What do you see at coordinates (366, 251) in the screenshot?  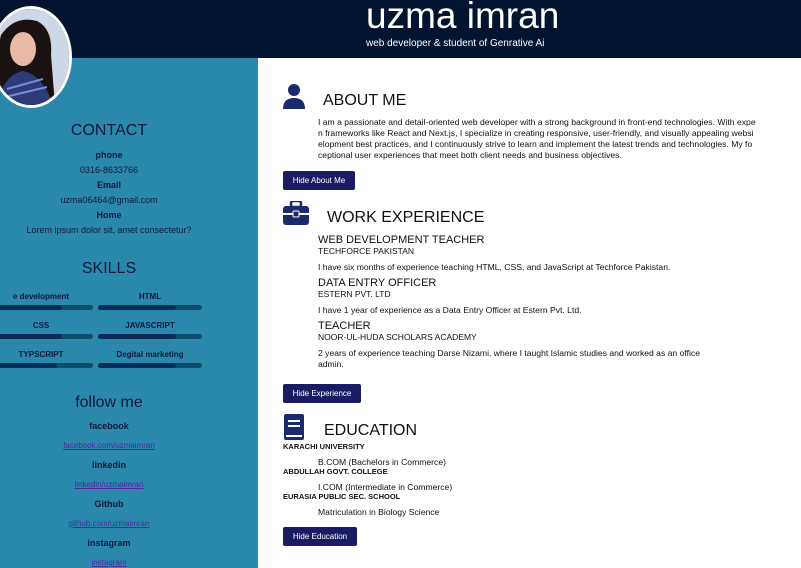 I see `job-org: TECHFORCE PAKISTAN` at bounding box center [366, 251].